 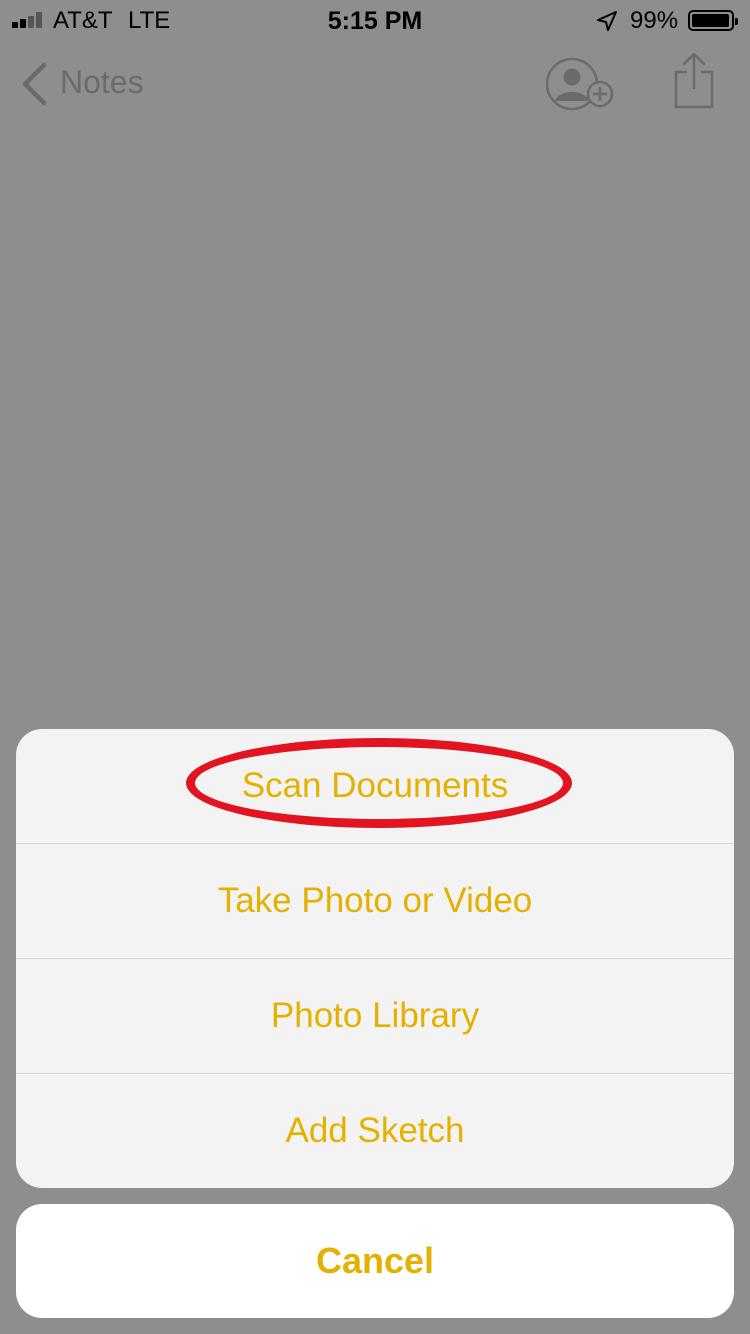 What do you see at coordinates (34, 84) in the screenshot?
I see `chevron-left-icon` at bounding box center [34, 84].